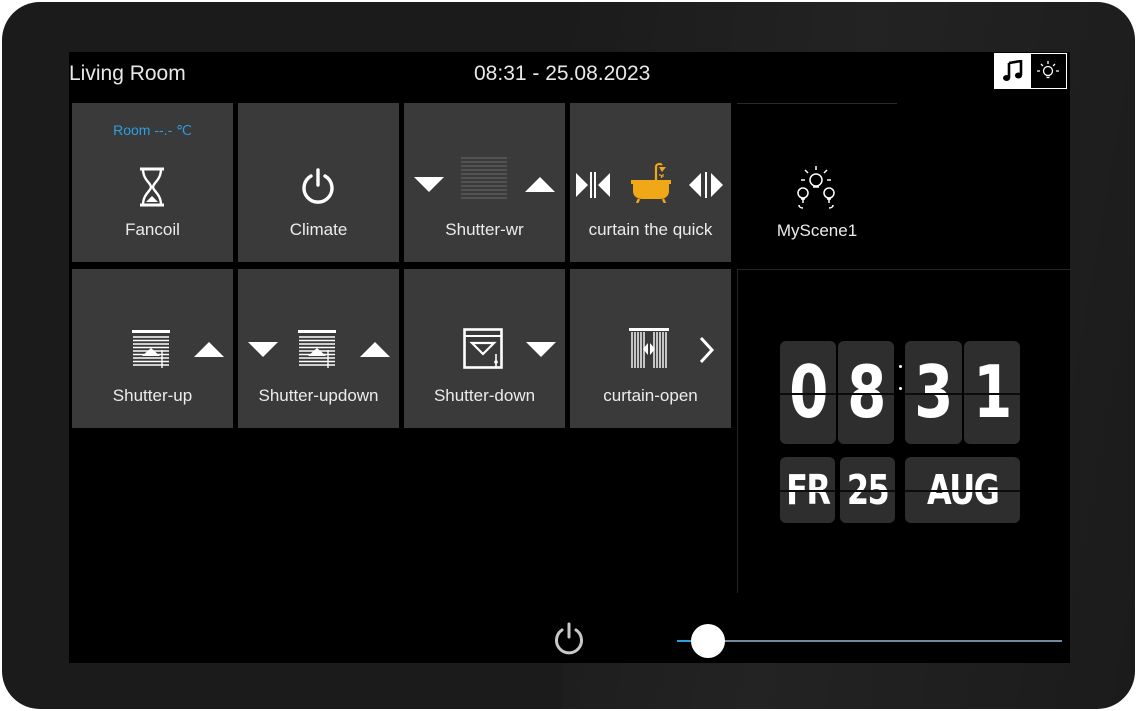  I want to click on music-note-icon, so click(1013, 71).